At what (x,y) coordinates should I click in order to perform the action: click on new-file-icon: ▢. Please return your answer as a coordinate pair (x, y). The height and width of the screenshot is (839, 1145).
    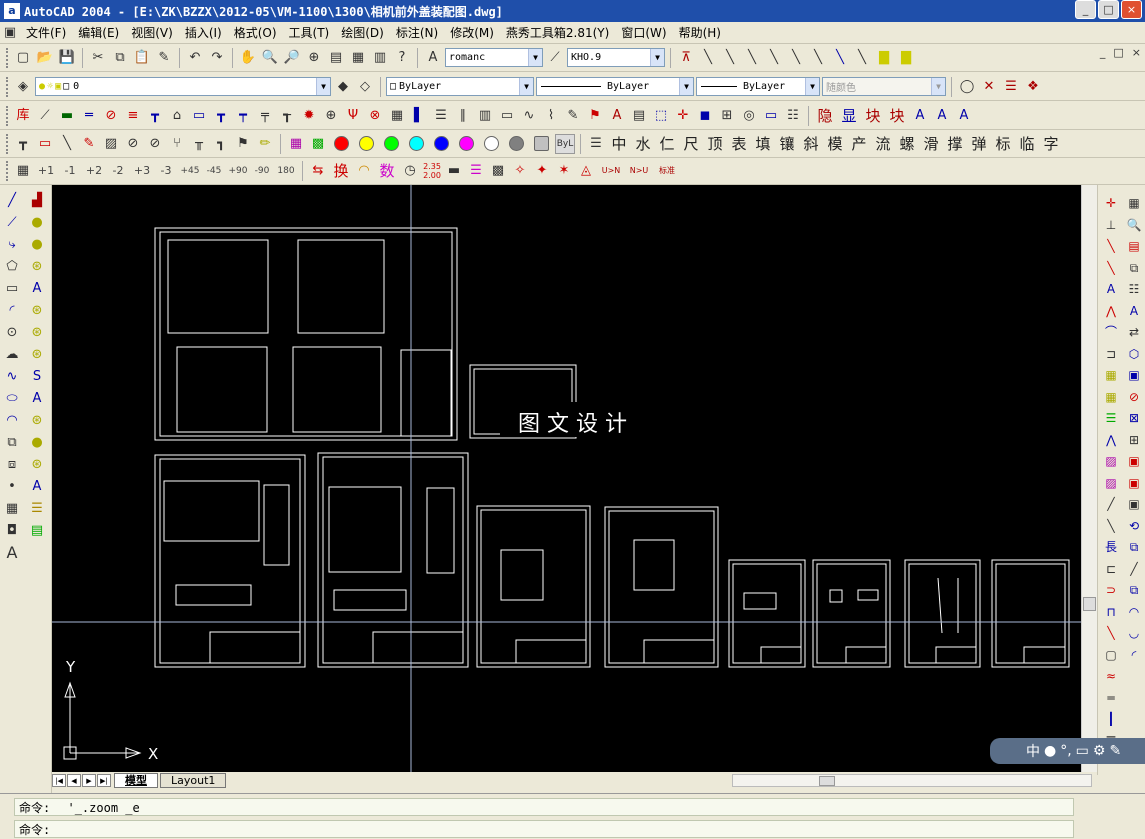
    Looking at the image, I should click on (23, 58).